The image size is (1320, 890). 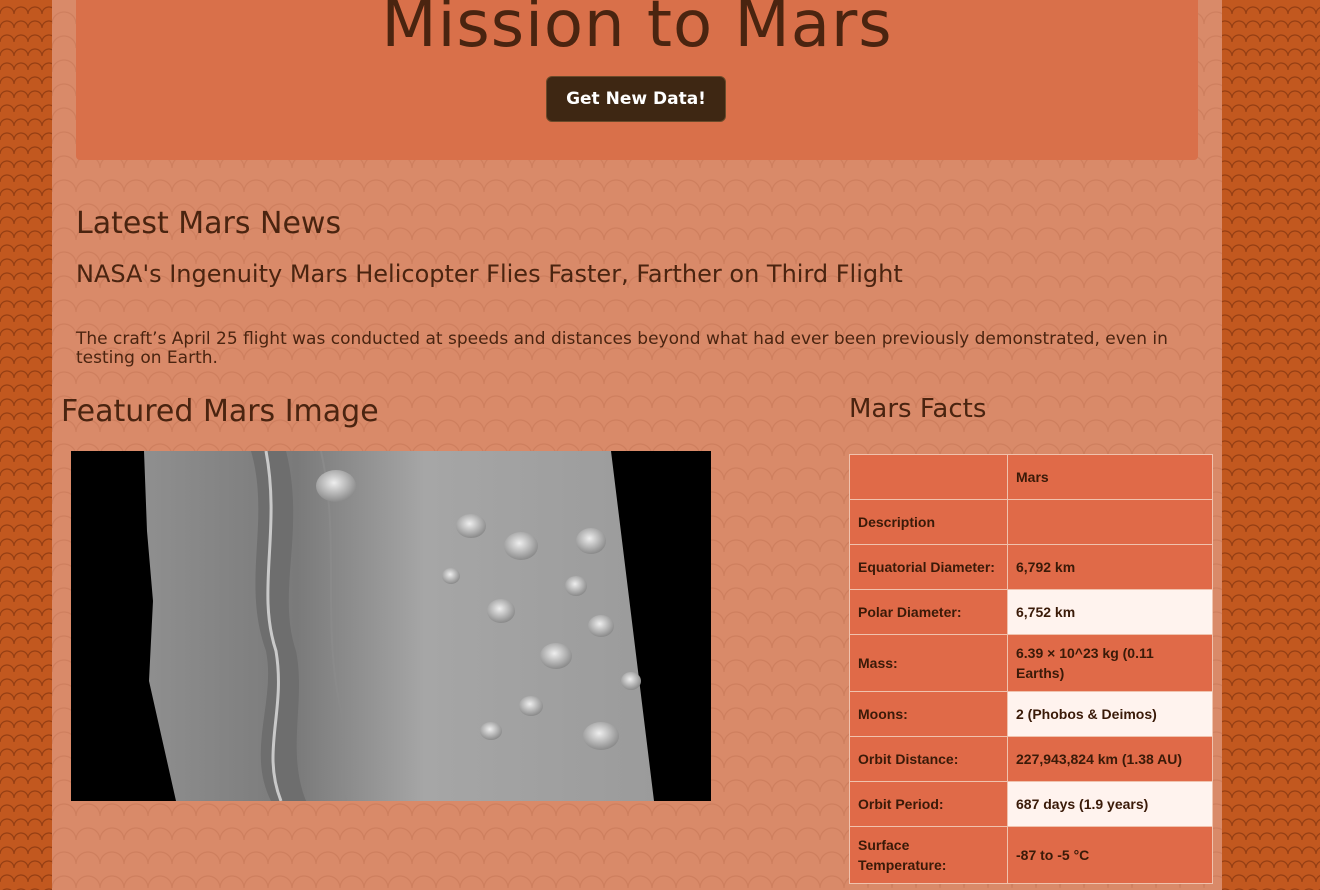 What do you see at coordinates (1110, 477) in the screenshot?
I see `table-header-mars: Mars` at bounding box center [1110, 477].